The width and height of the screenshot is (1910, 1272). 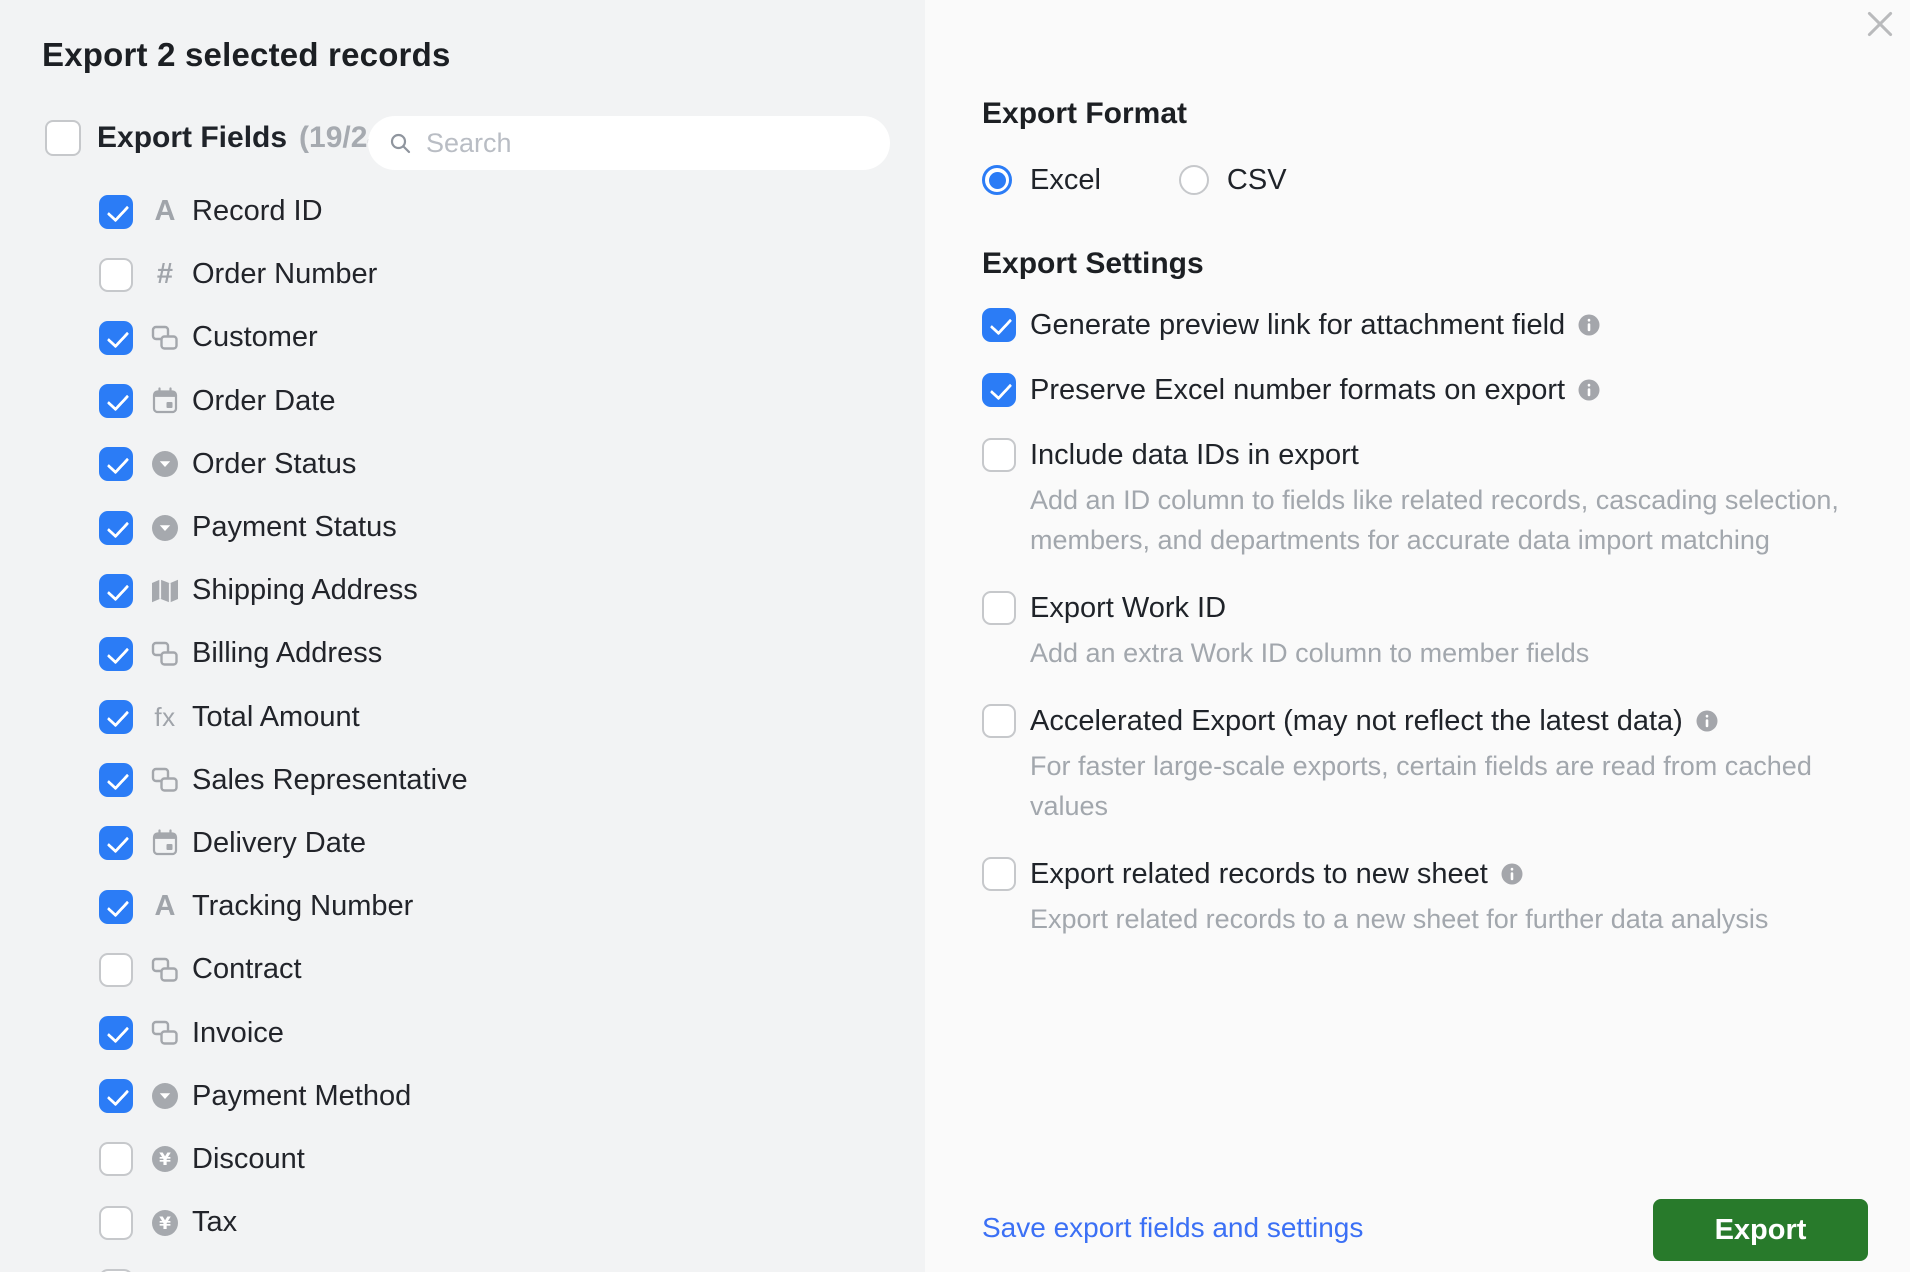 What do you see at coordinates (462, 1096) in the screenshot?
I see `field-row: Payment Method` at bounding box center [462, 1096].